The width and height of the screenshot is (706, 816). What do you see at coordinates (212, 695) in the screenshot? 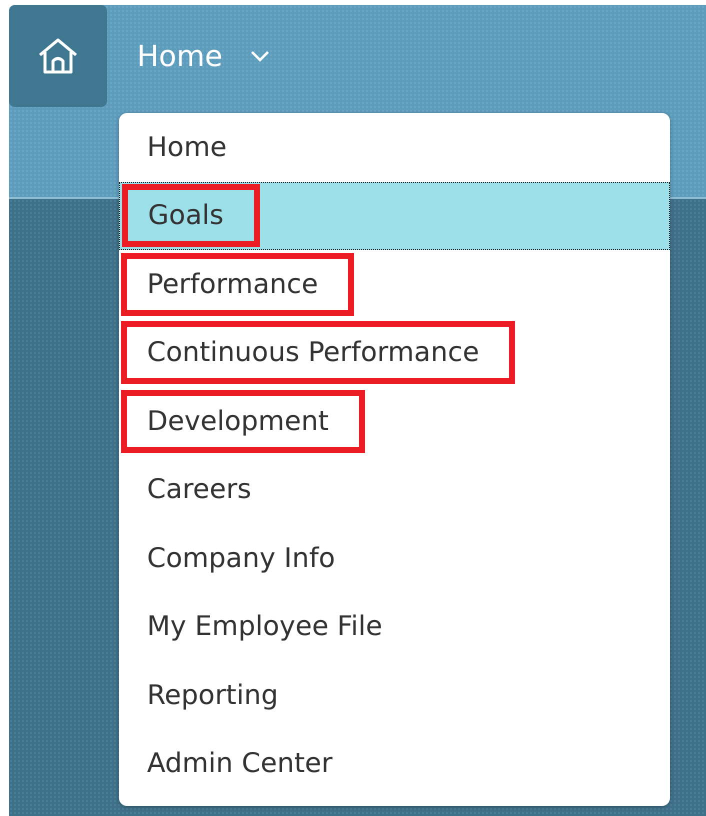
I see `menu-item-label: Reporting` at bounding box center [212, 695].